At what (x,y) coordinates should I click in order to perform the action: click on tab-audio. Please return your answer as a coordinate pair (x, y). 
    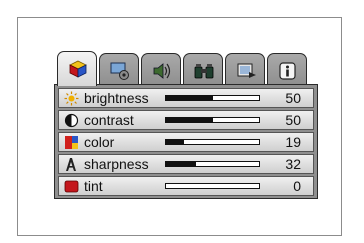
    Looking at the image, I should click on (161, 69).